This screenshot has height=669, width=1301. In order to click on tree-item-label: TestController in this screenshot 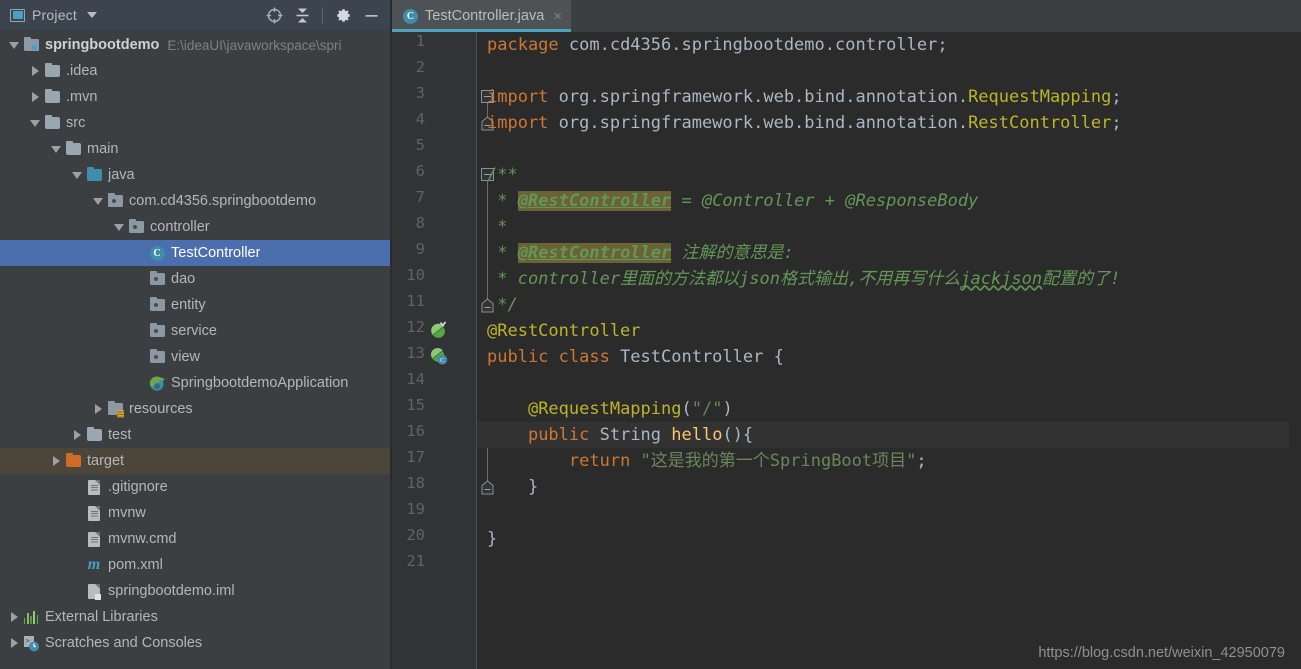, I will do `click(216, 253)`.